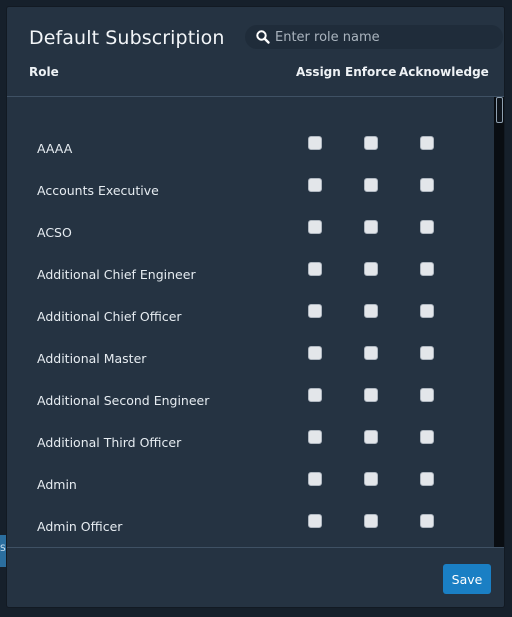  What do you see at coordinates (250, 148) in the screenshot?
I see `role-row: AAAA` at bounding box center [250, 148].